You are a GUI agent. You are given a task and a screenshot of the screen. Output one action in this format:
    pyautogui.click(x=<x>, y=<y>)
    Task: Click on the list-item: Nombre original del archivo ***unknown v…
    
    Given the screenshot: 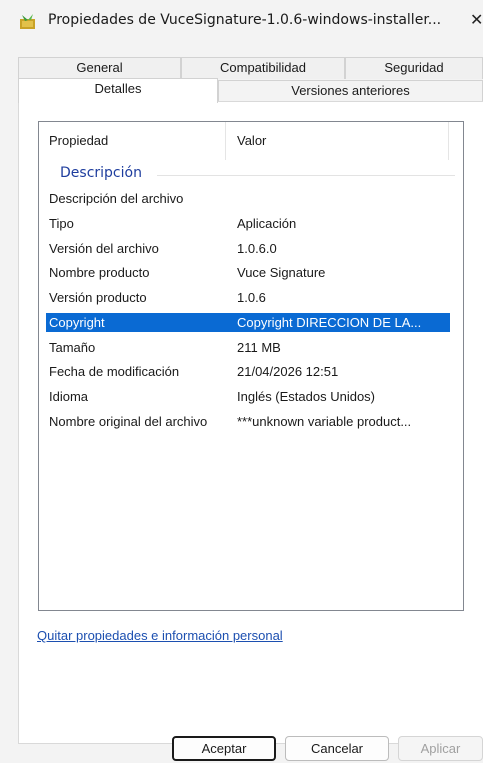 What is the action you would take?
    pyautogui.click(x=248, y=421)
    